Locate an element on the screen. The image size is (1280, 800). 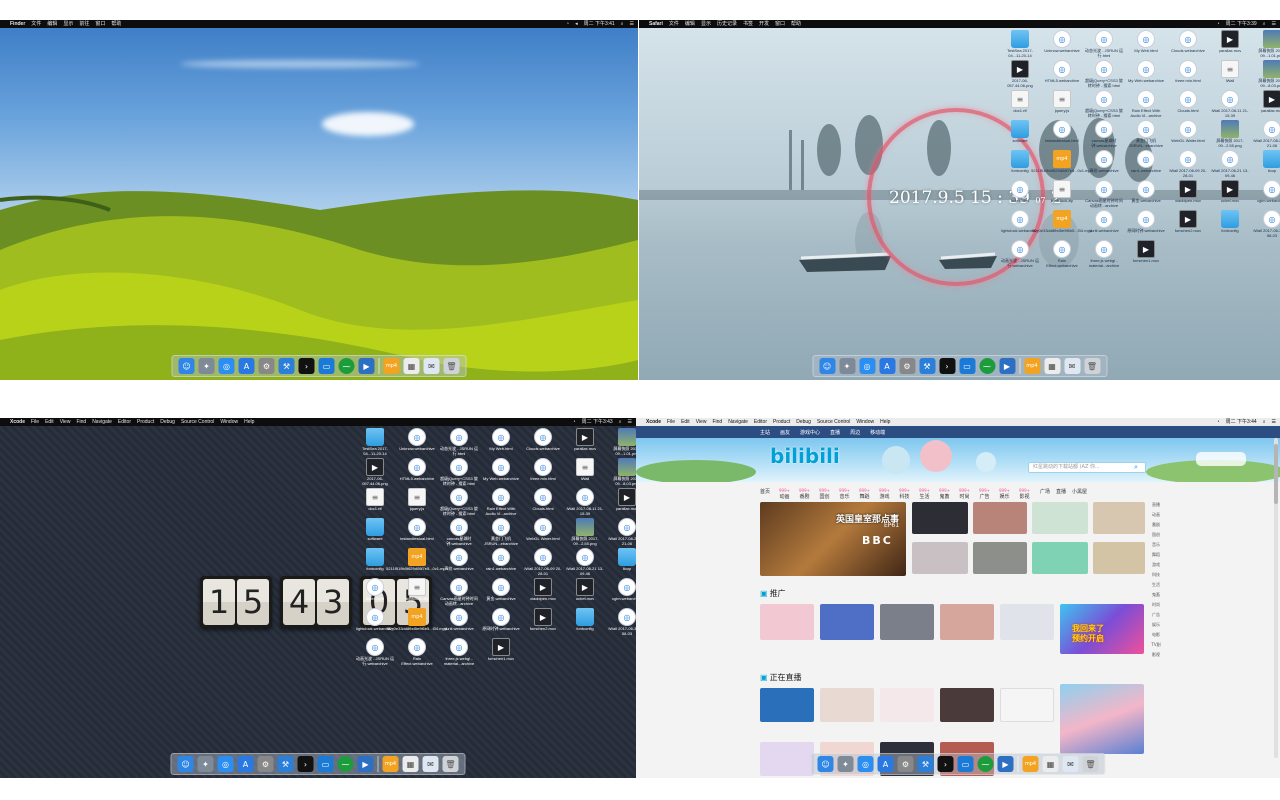
menu-item: 显示 is located at coordinates (68, 24).